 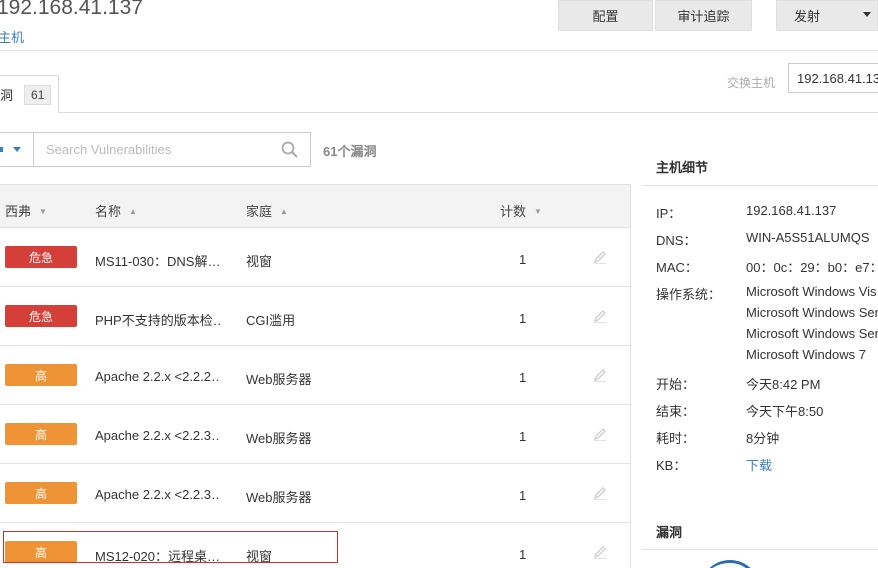 What do you see at coordinates (807, 16) in the screenshot?
I see `launch-button-label: 发射` at bounding box center [807, 16].